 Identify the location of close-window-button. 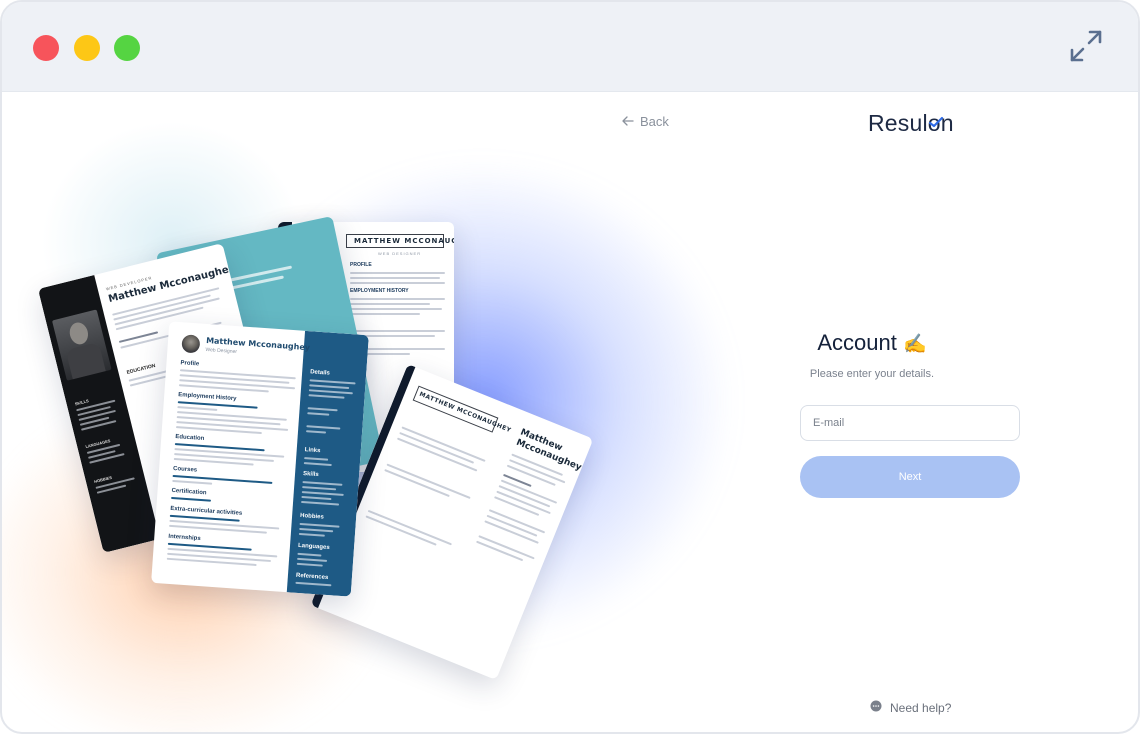
(46, 48).